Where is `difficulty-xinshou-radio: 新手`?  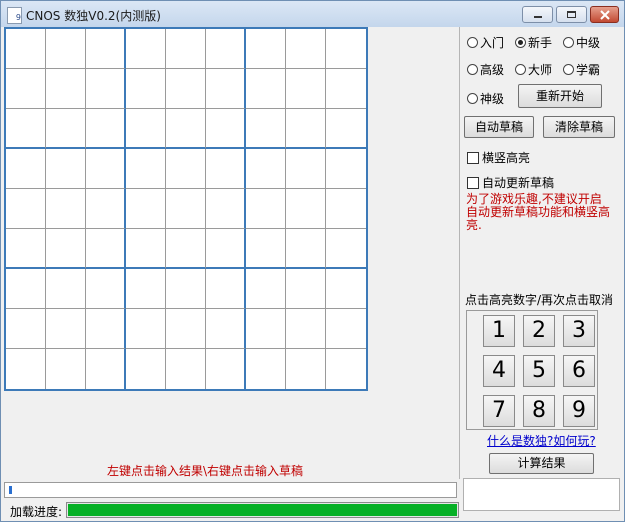
difficulty-xinshou-radio: 新手 is located at coordinates (533, 42).